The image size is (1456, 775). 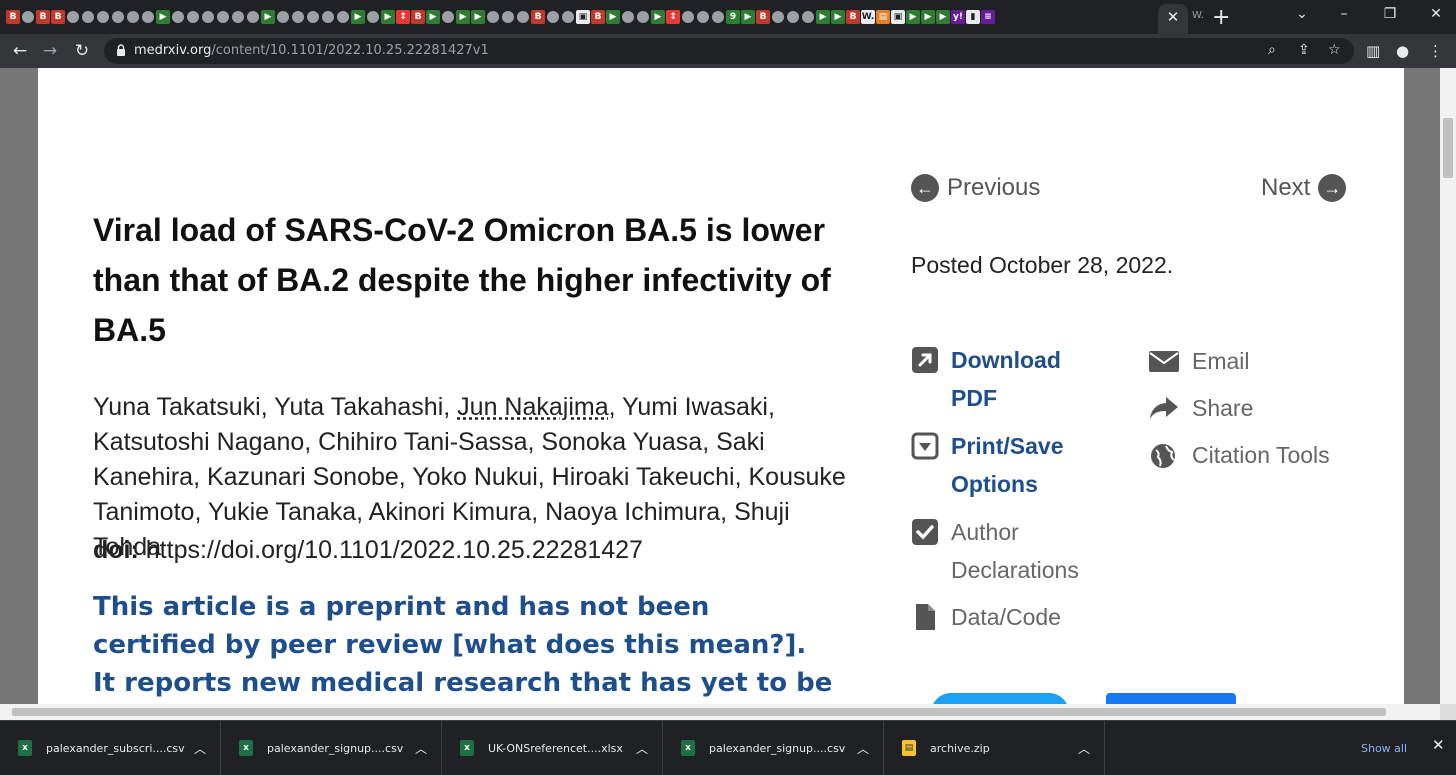 What do you see at coordinates (1448, 148) in the screenshot?
I see `vertical-scroll-thumb` at bounding box center [1448, 148].